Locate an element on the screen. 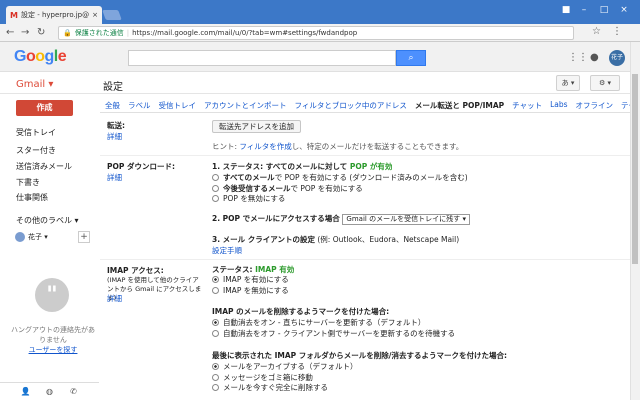  sidebar-item: 受信トレイ is located at coordinates (36, 132).